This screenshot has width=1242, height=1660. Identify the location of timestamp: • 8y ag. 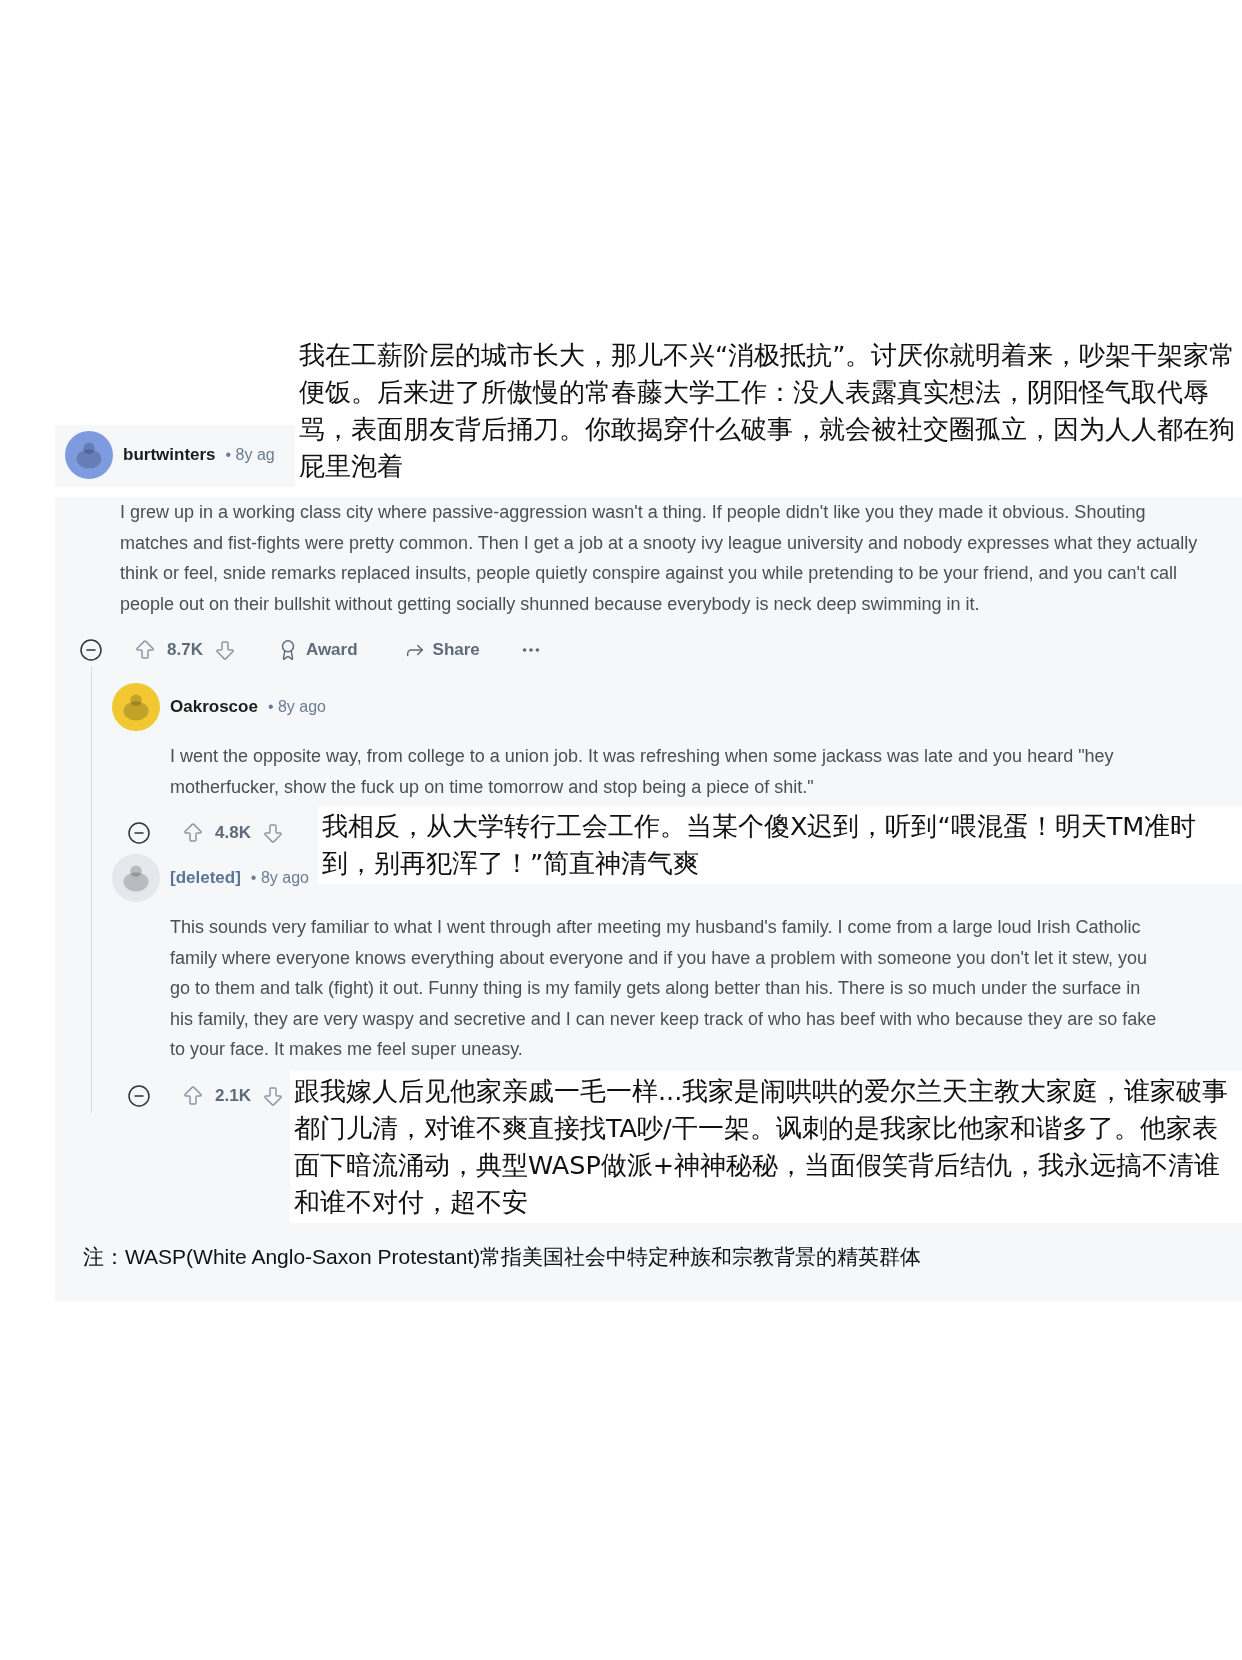
(250, 455).